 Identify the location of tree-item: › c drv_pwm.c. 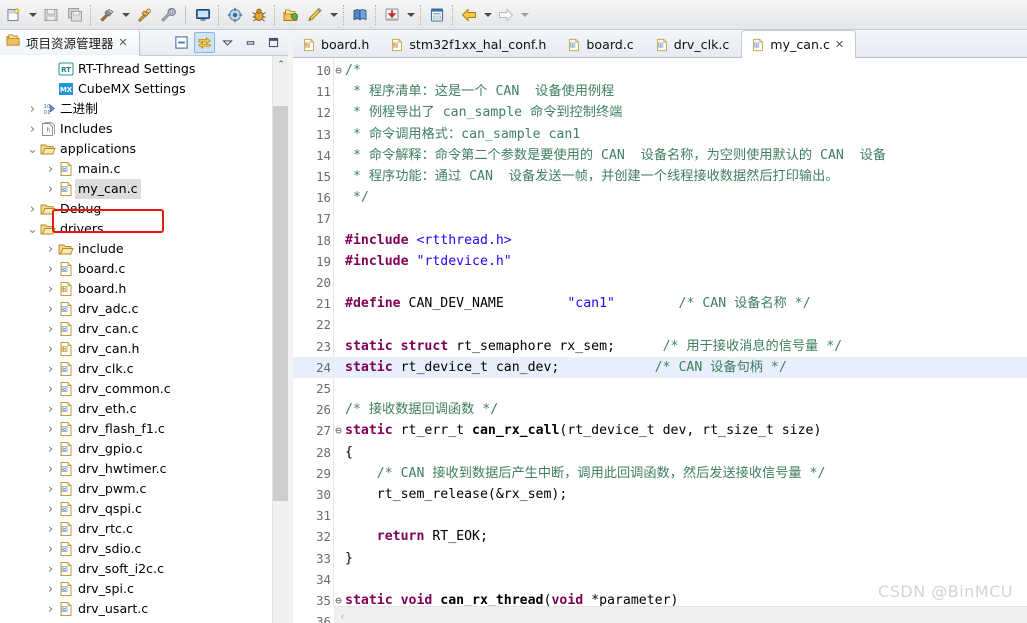
(136, 489).